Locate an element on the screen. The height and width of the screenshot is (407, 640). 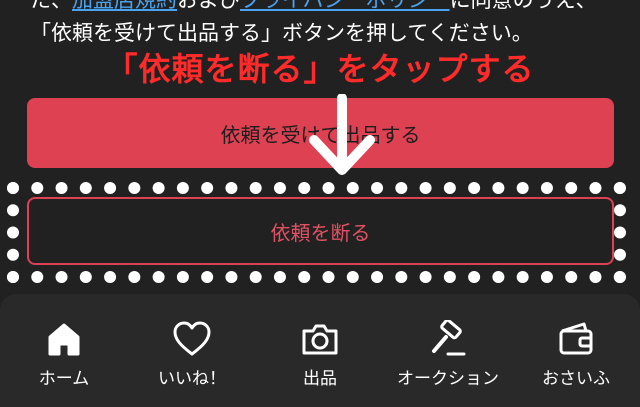
tab-wallet-label: おさいふ is located at coordinates (576, 379).